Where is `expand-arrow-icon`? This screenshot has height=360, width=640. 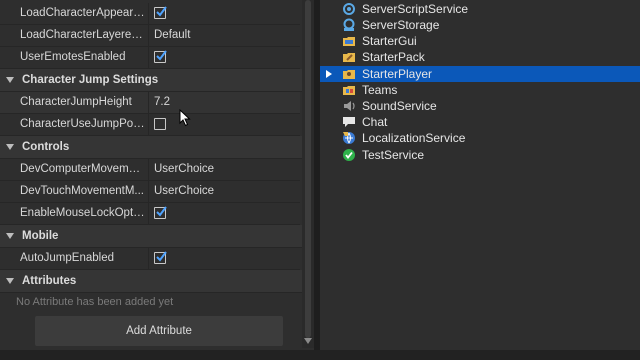 expand-arrow-icon is located at coordinates (329, 74).